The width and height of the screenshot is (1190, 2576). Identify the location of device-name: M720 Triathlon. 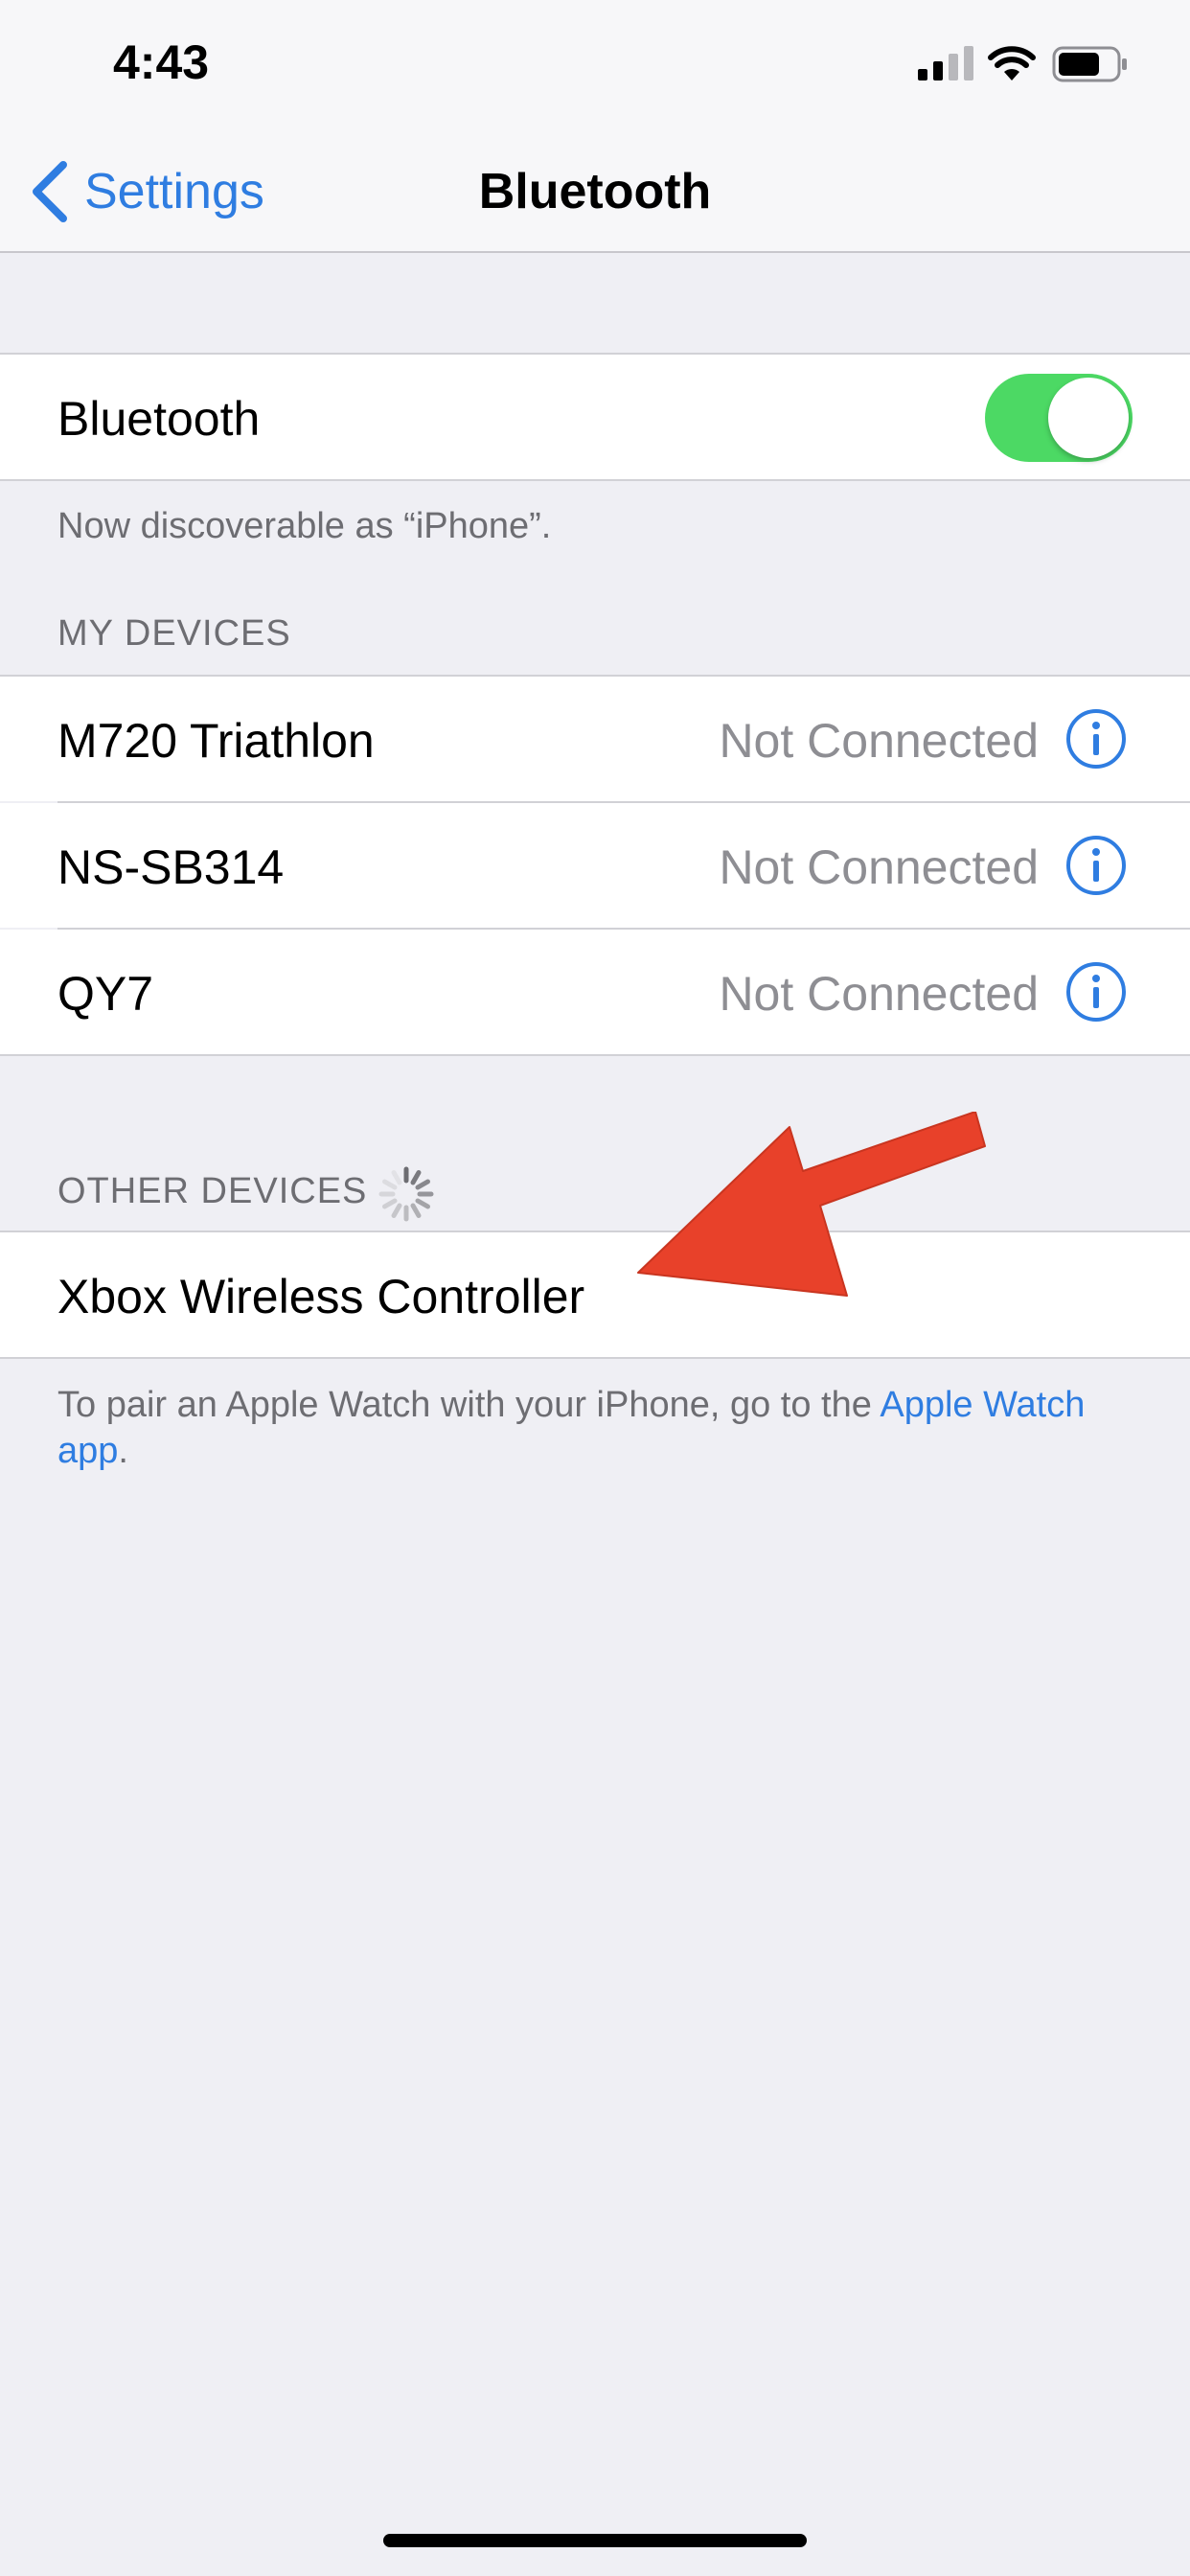
(216, 741).